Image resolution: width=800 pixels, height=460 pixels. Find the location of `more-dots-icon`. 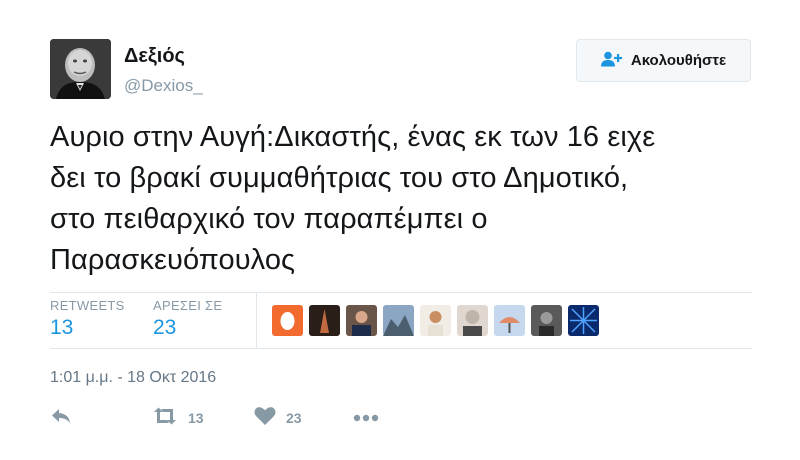

more-dots-icon is located at coordinates (366, 418).